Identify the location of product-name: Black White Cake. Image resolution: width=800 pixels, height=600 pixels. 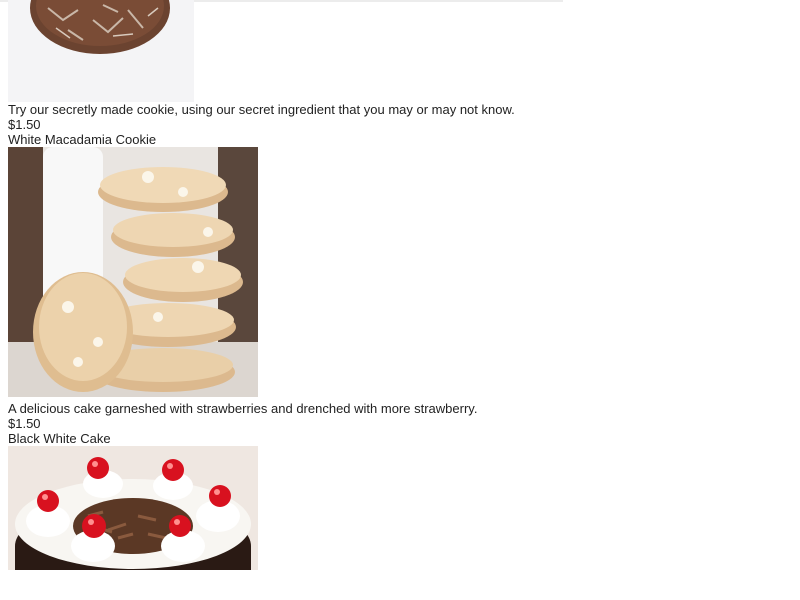
(59, 438).